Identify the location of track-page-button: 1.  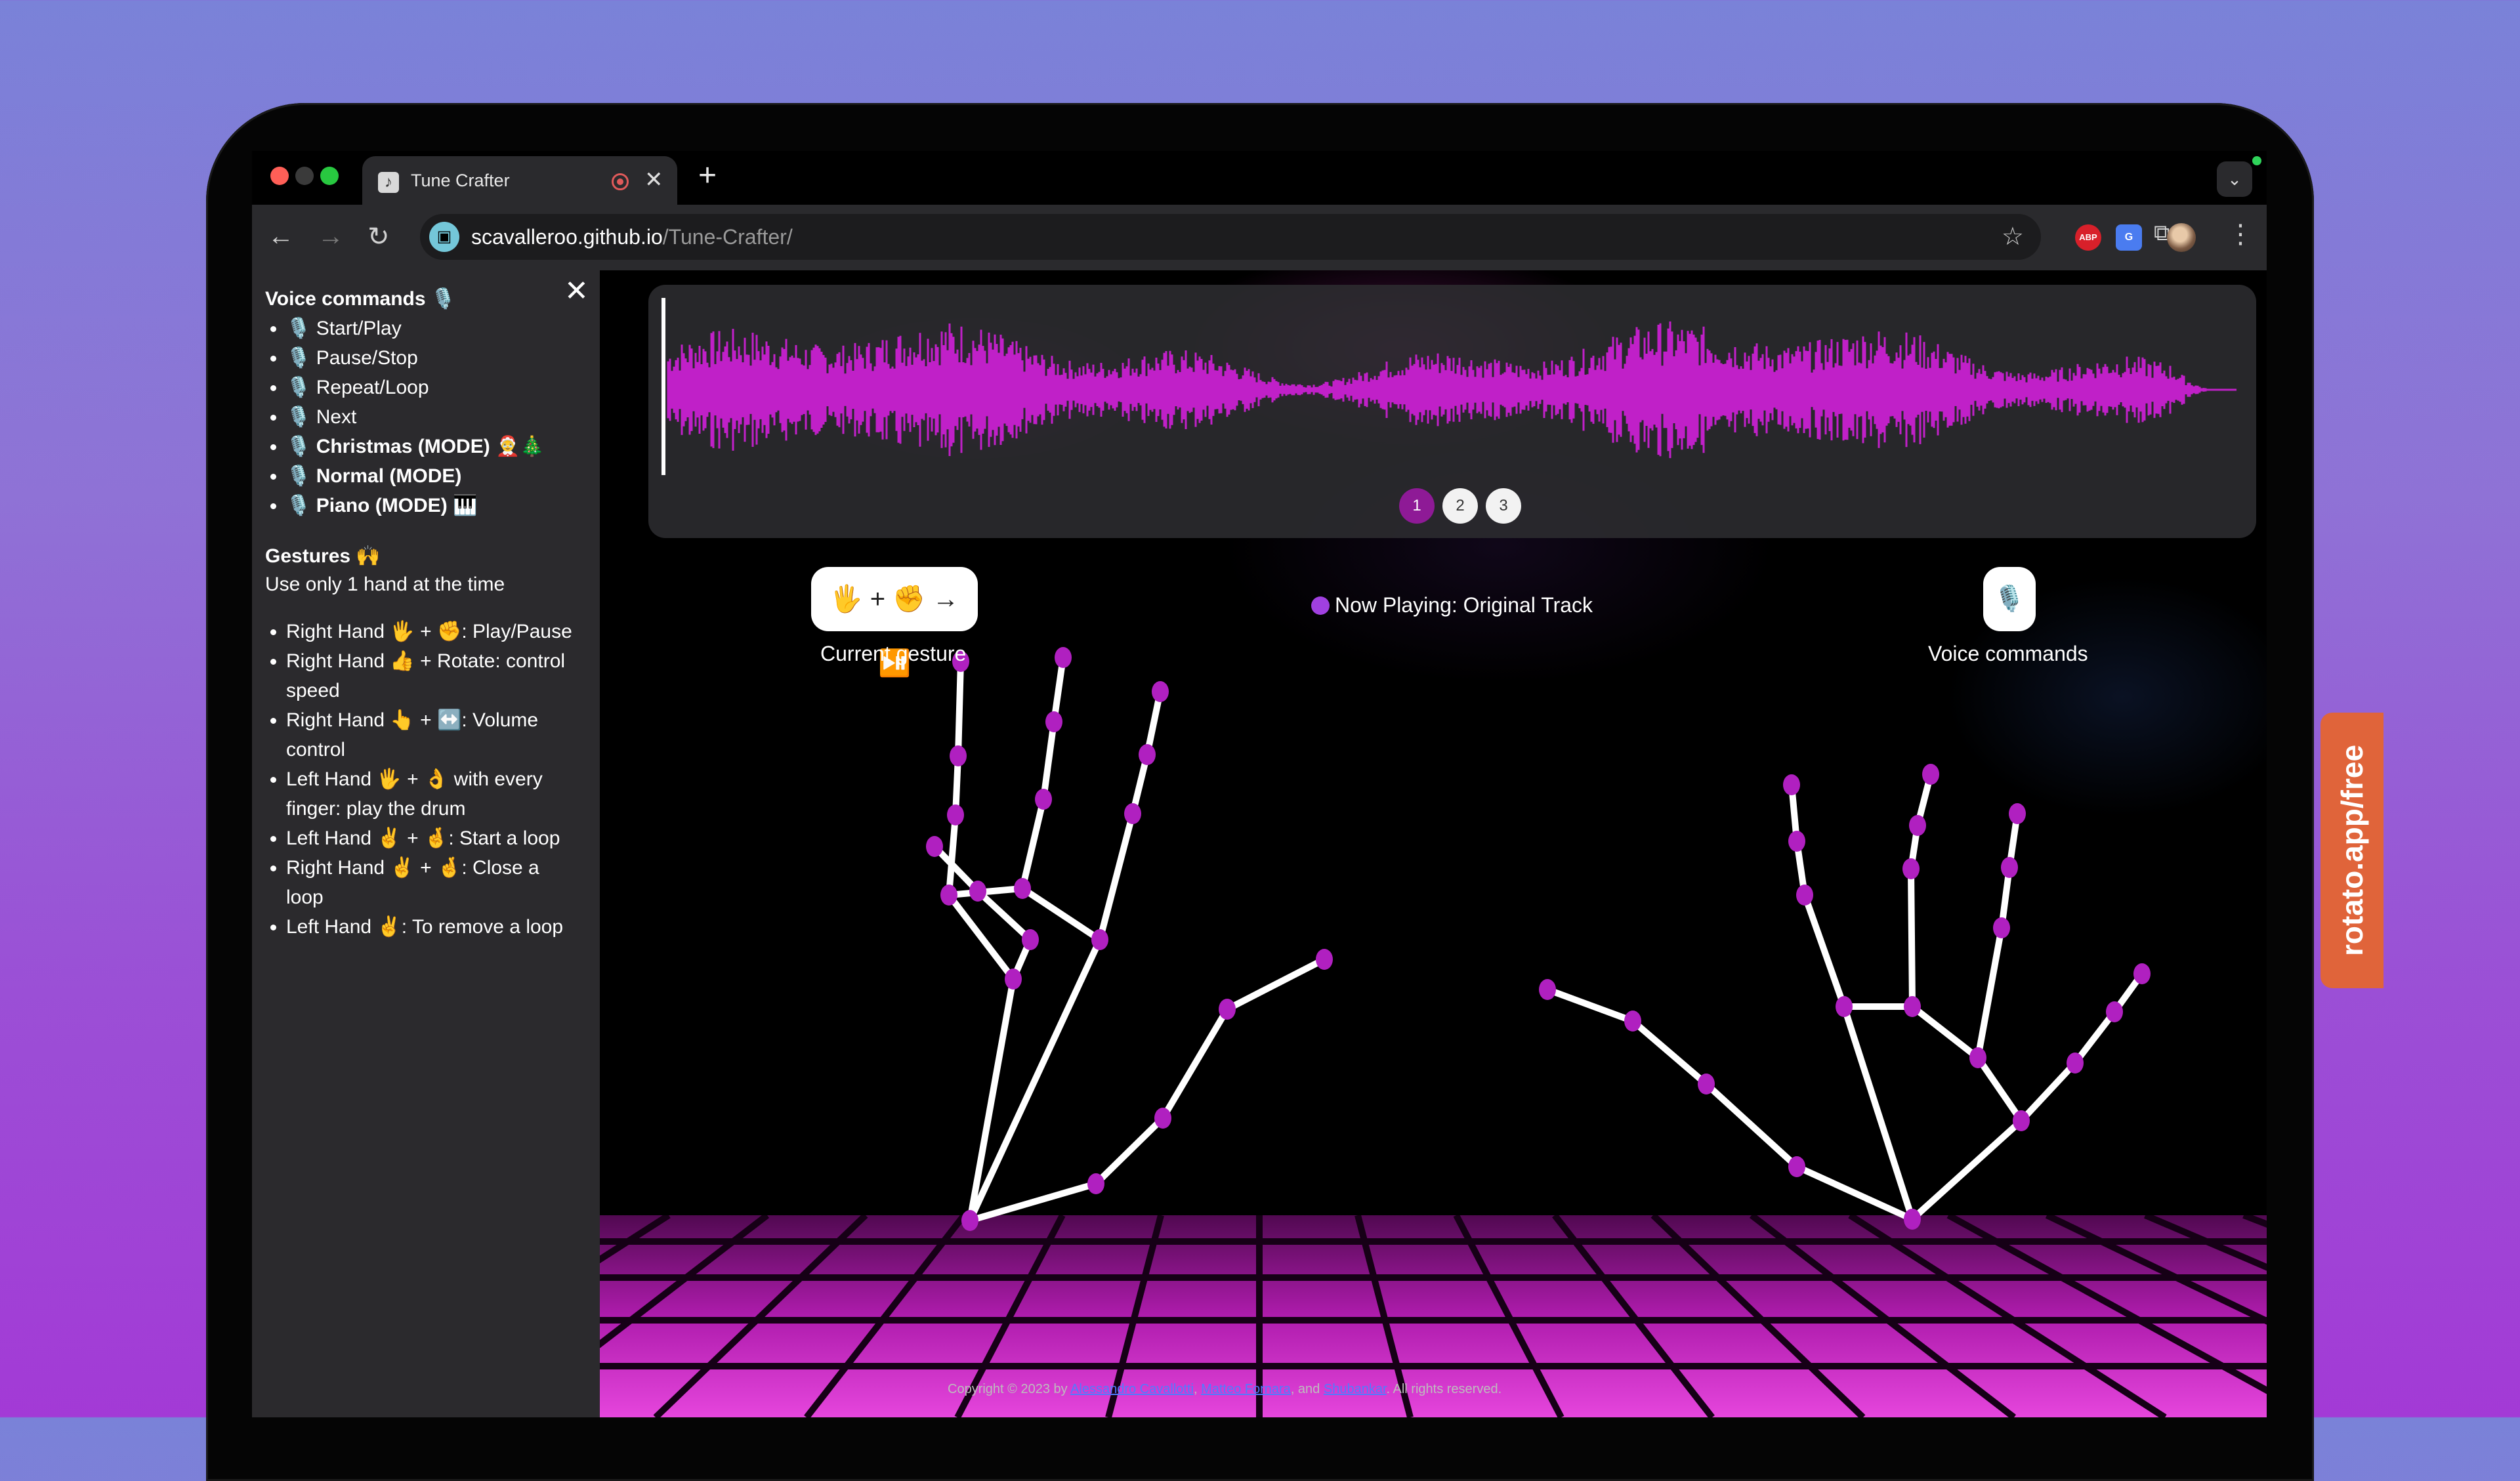
(1417, 506).